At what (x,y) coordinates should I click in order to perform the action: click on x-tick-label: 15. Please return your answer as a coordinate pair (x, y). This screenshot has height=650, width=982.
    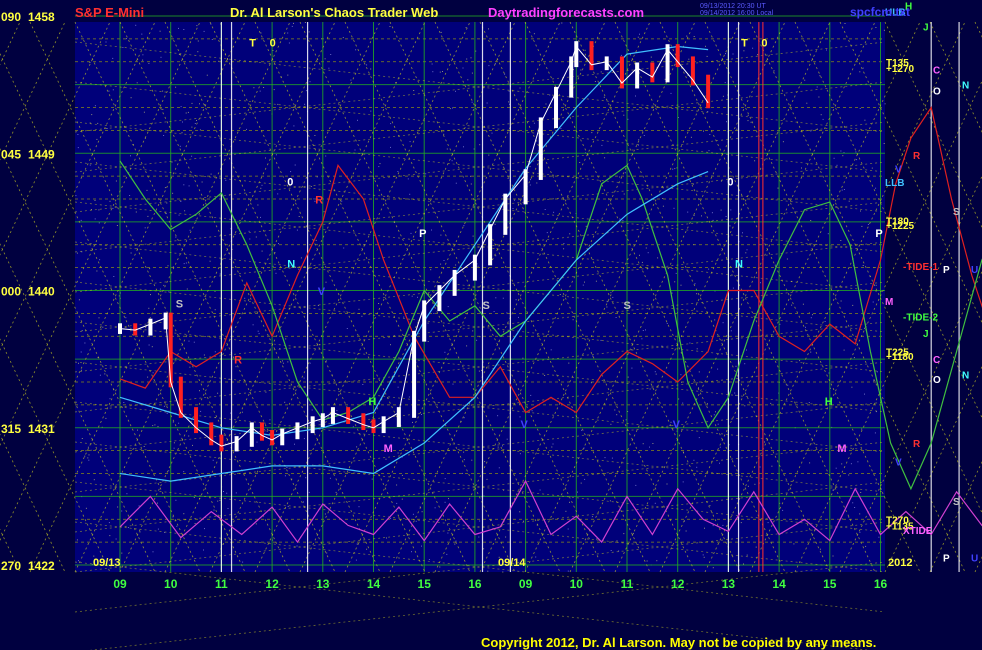
    Looking at the image, I should click on (425, 584).